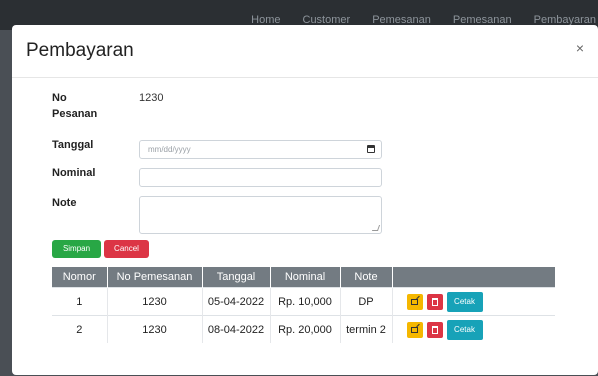  Describe the element at coordinates (366, 329) in the screenshot. I see `cell-note: termin 2` at that location.